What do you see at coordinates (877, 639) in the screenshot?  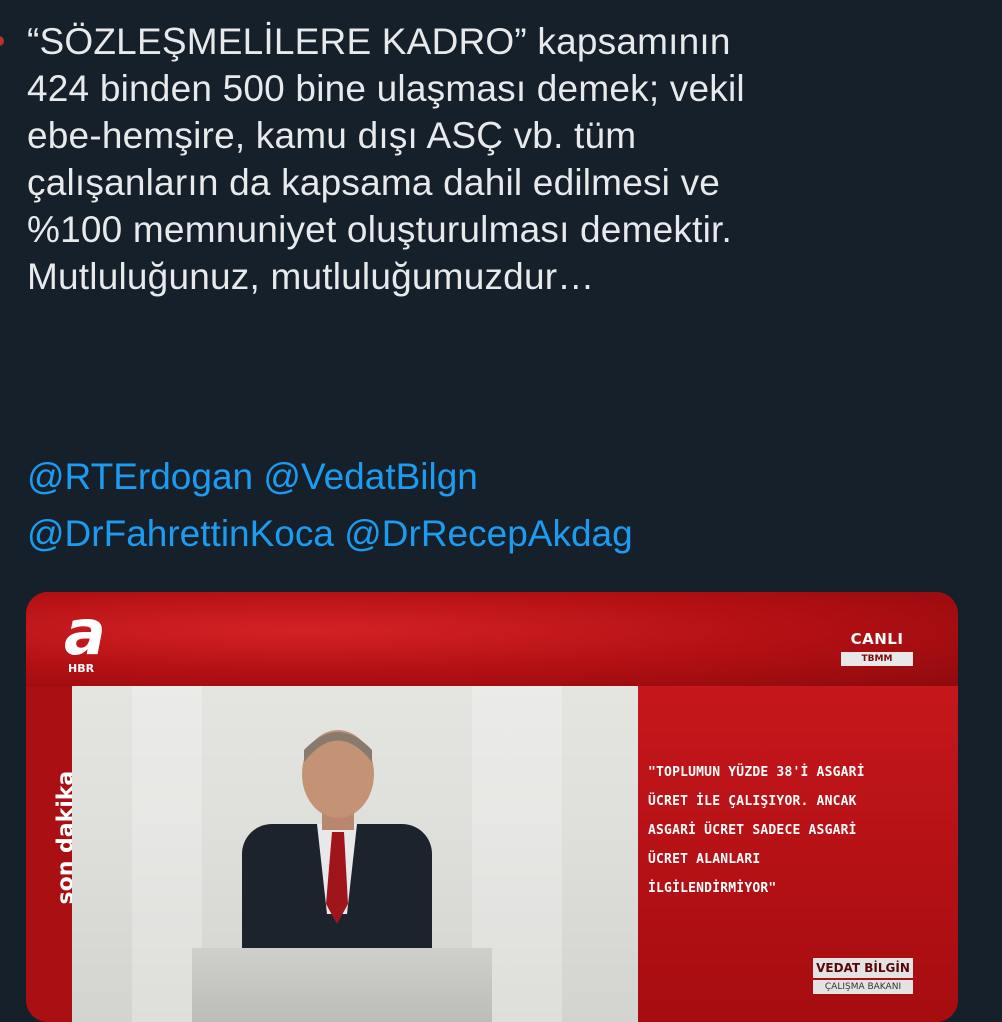 I see `live-label: CANLI` at bounding box center [877, 639].